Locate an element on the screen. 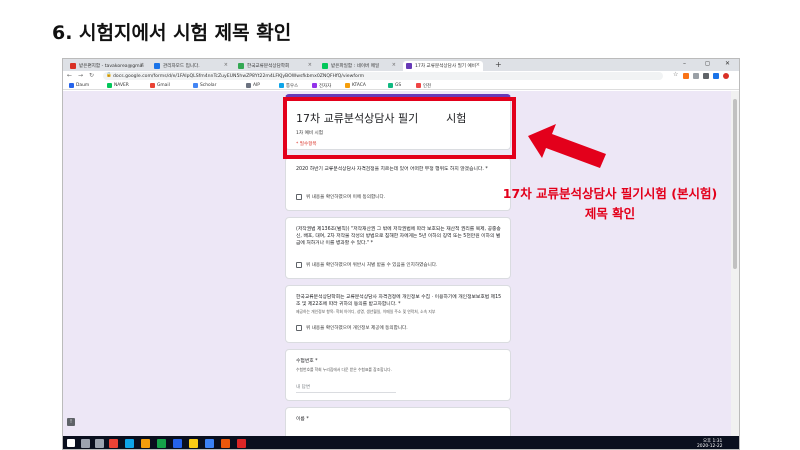 This screenshot has width=800, height=450. browser-tab: 받은파일함 : 네이버 메일 × is located at coordinates (359, 66).